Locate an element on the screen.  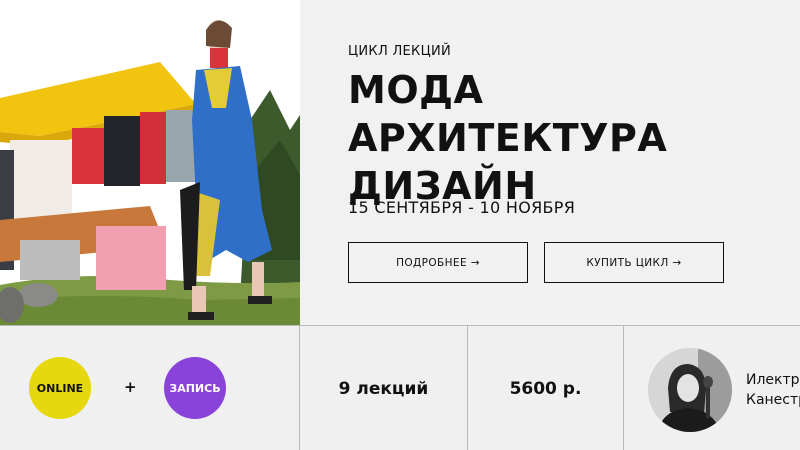
price-cell: 5600 р. is located at coordinates (546, 388).